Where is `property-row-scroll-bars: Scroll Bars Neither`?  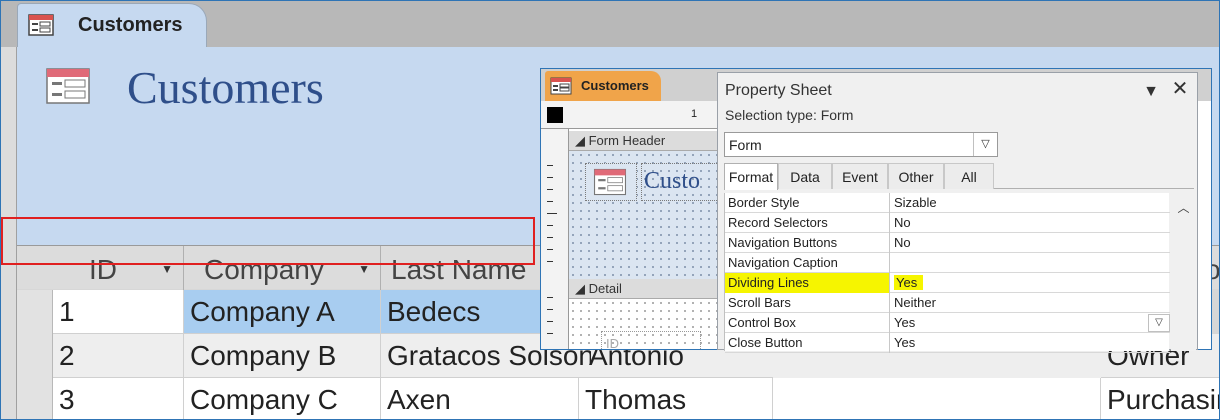 property-row-scroll-bars: Scroll Bars Neither is located at coordinates (947, 303).